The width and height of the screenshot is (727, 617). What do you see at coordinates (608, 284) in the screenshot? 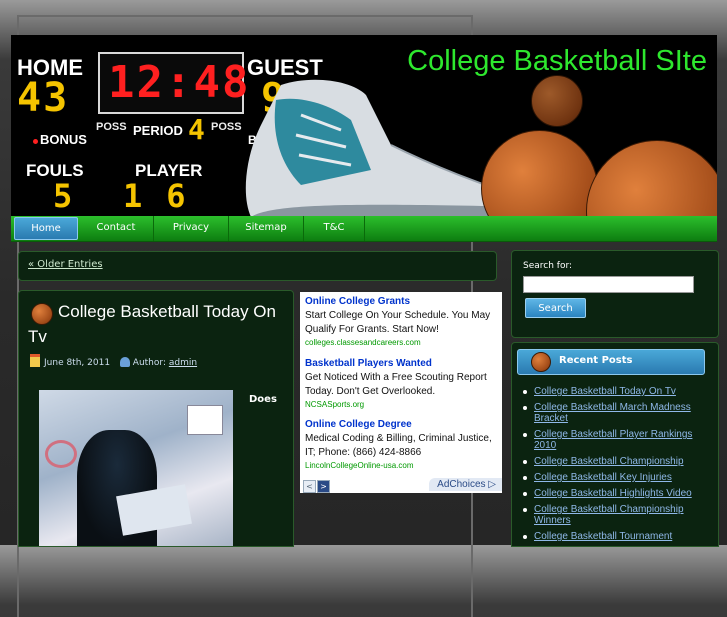
I see `search-input` at bounding box center [608, 284].